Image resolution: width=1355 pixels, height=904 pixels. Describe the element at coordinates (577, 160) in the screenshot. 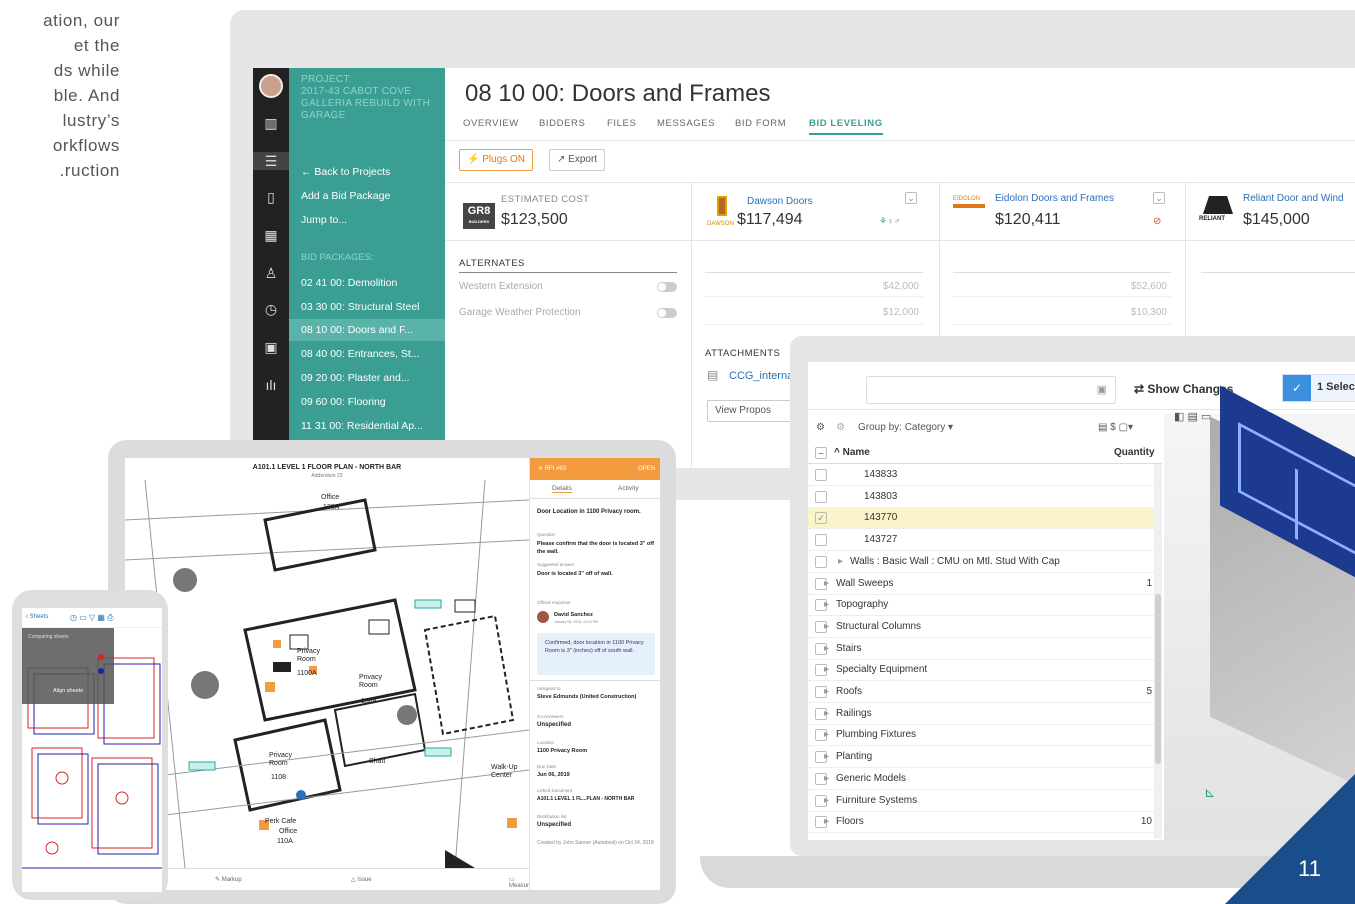

I see `export-button: ↗ Export` at that location.